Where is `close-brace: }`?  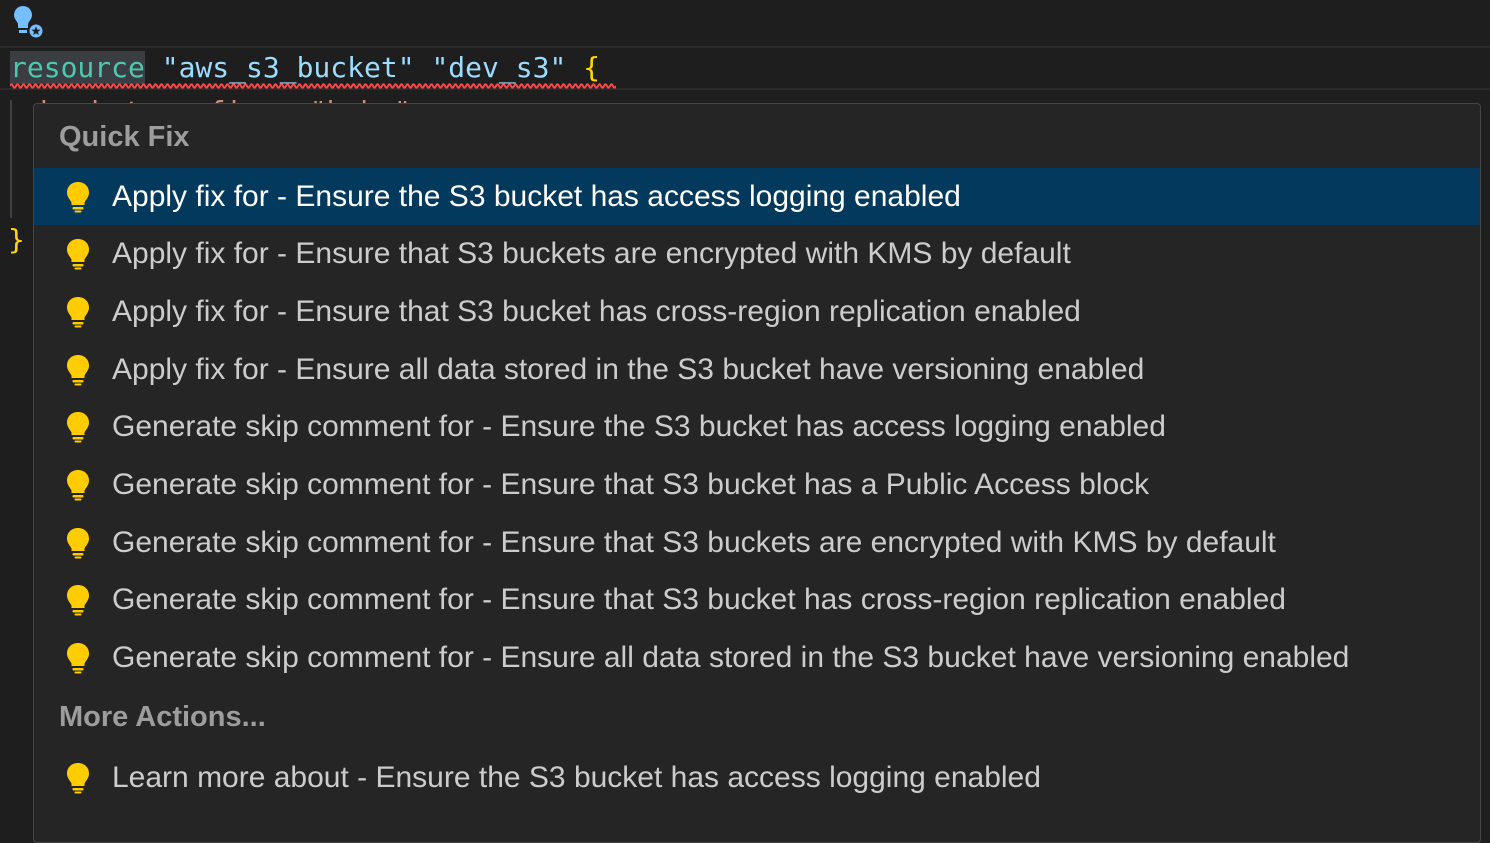
close-brace: } is located at coordinates (16, 239).